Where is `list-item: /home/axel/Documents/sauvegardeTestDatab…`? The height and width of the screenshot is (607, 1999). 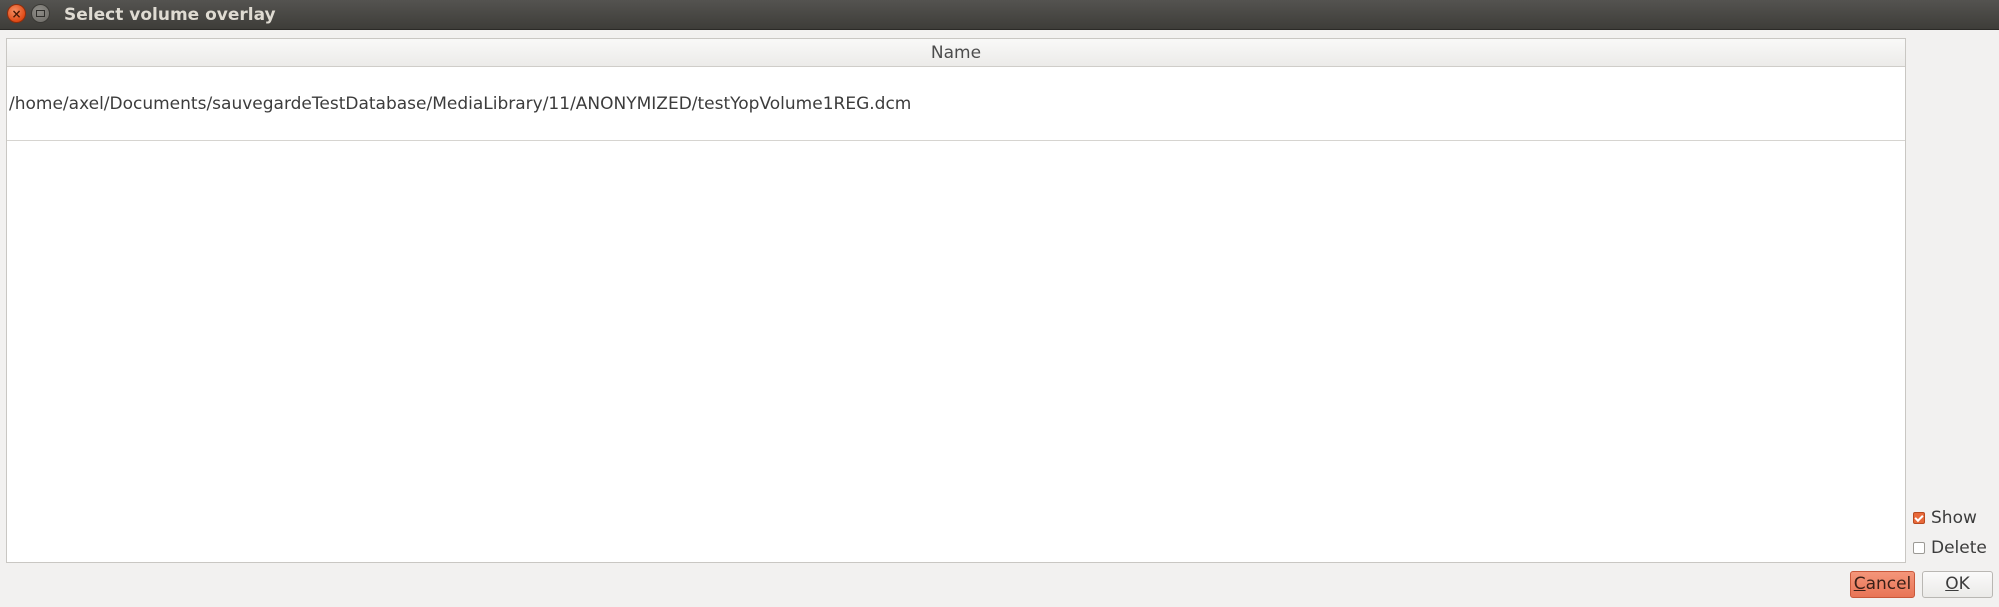
list-item: /home/axel/Documents/sauvegardeTestDatab… is located at coordinates (956, 104).